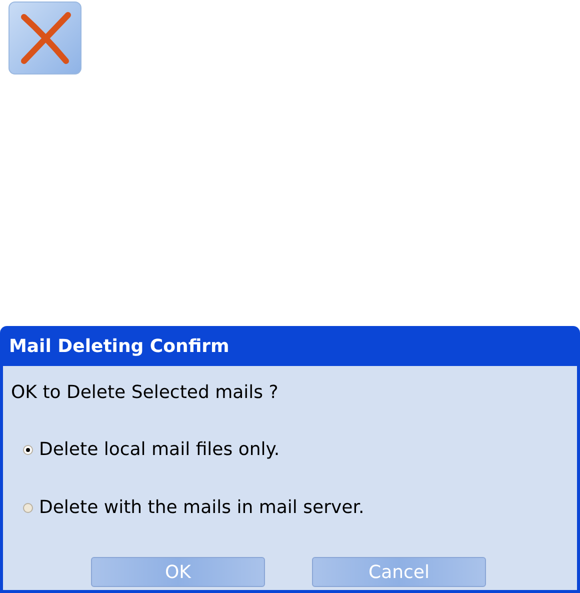 The height and width of the screenshot is (593, 580). What do you see at coordinates (119, 346) in the screenshot?
I see `window-title: Mail Deleting Confirm` at bounding box center [119, 346].